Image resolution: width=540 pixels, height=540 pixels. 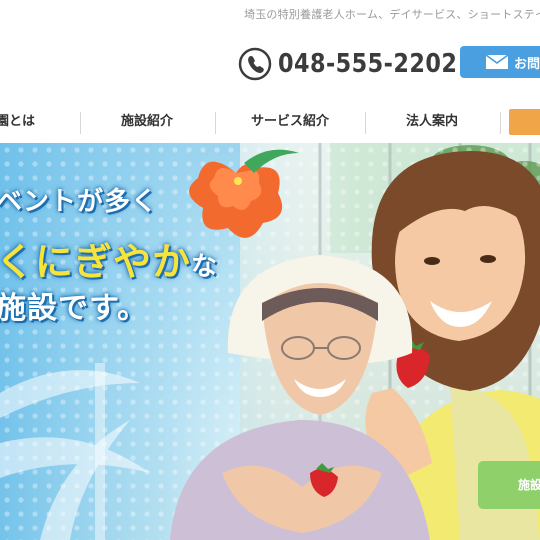 I want to click on contact-button: お問, so click(x=500, y=62).